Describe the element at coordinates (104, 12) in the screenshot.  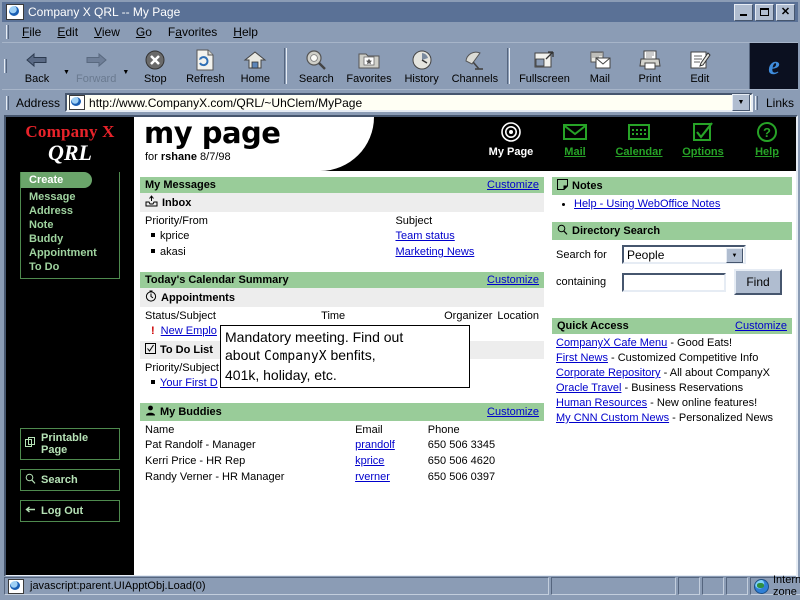
I see `window-title: Company X QRL -- My Page` at that location.